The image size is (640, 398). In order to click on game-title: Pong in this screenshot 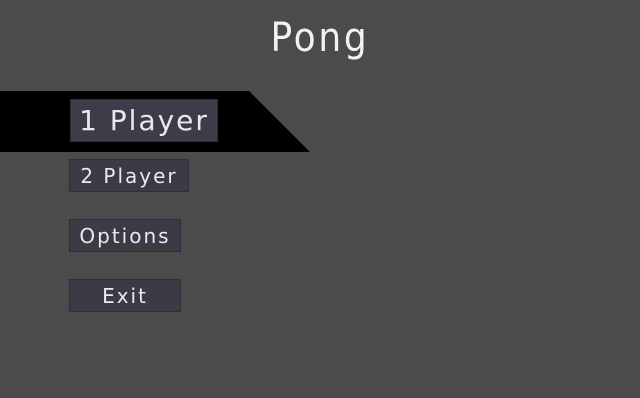, I will do `click(320, 38)`.